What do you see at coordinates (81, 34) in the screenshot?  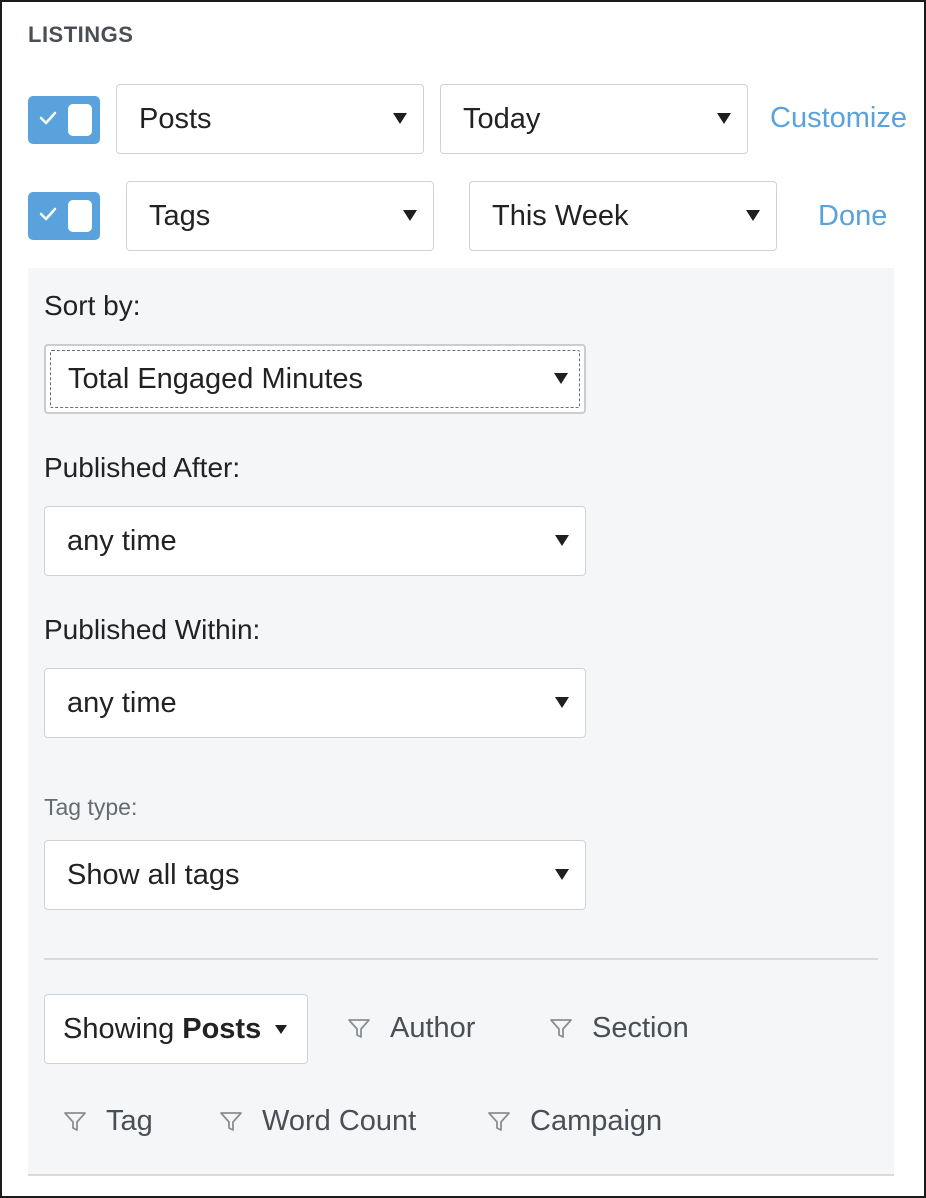 I see `section-title: LISTINGS` at bounding box center [81, 34].